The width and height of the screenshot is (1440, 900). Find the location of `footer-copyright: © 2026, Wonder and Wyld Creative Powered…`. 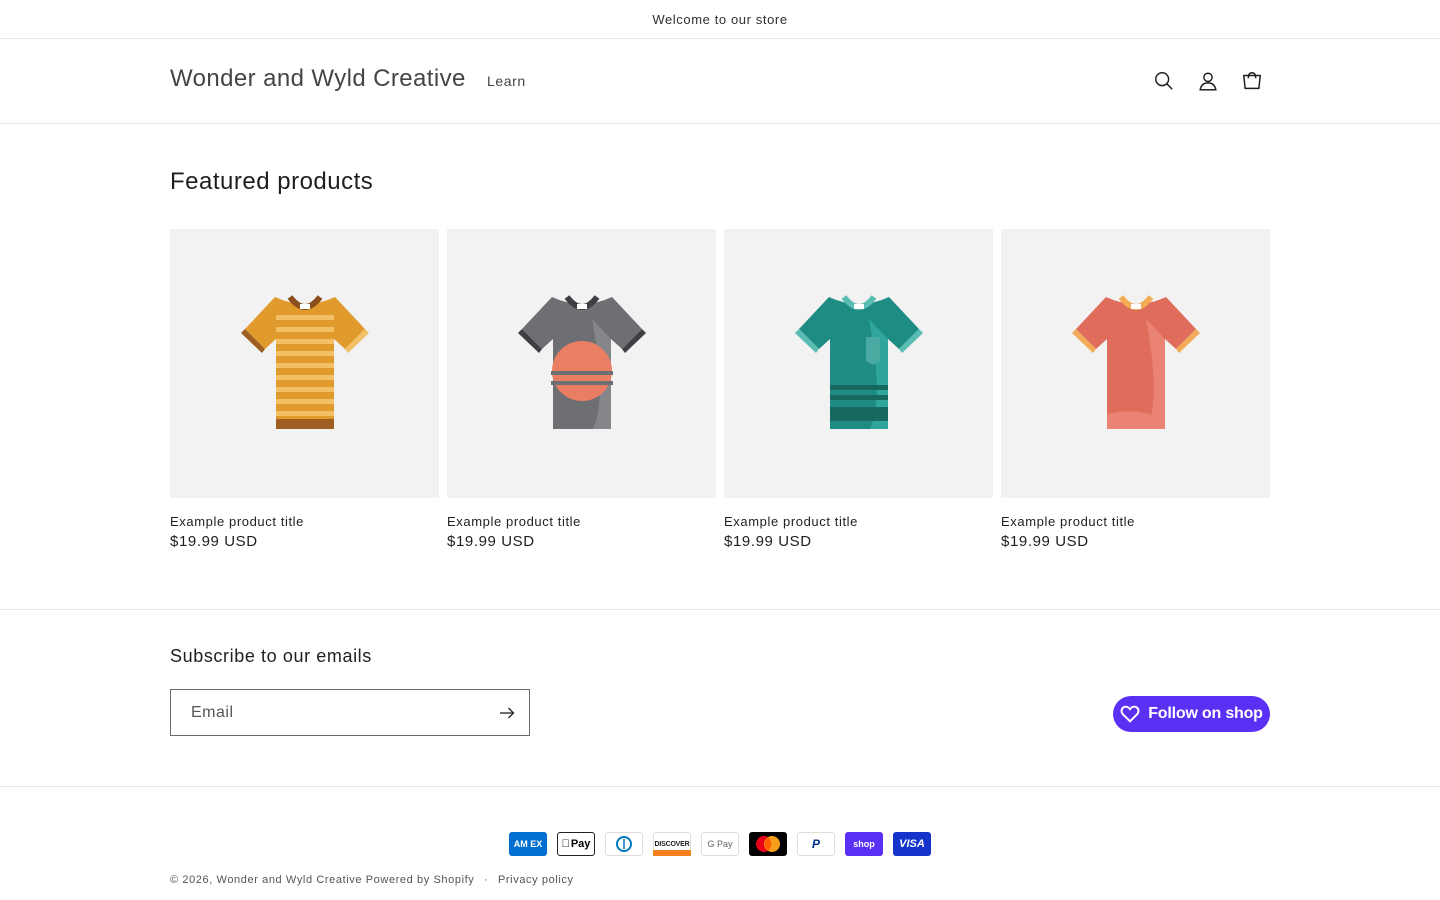

footer-copyright: © 2026, Wonder and Wyld Creative Powered… is located at coordinates (372, 880).